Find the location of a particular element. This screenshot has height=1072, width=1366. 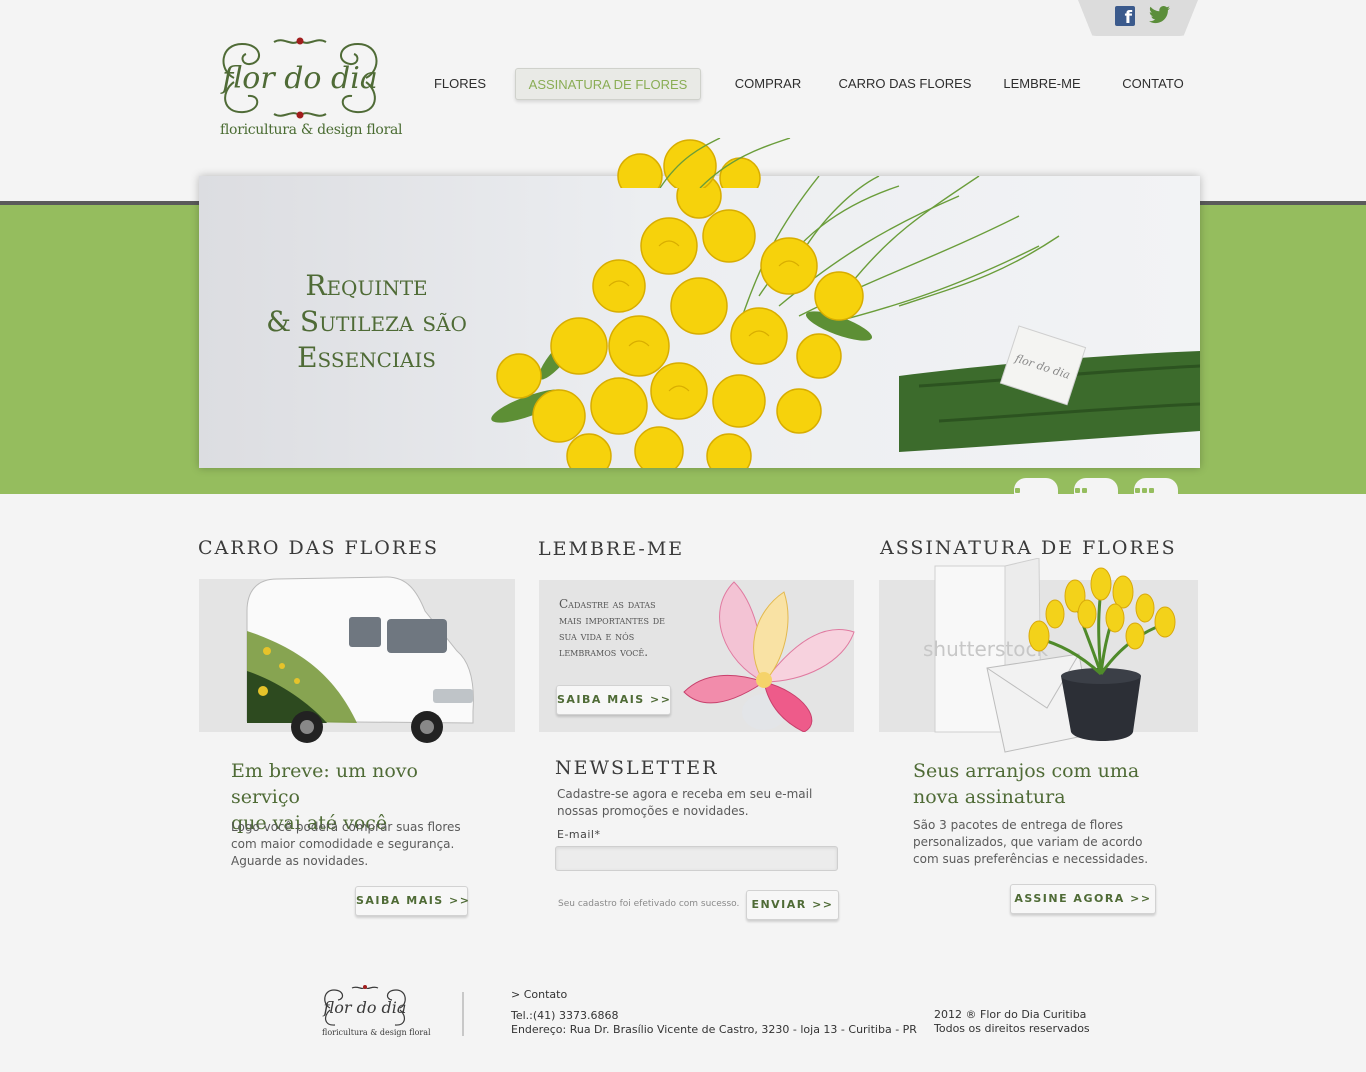

hero-line-1: Requinte is located at coordinates (366, 285).